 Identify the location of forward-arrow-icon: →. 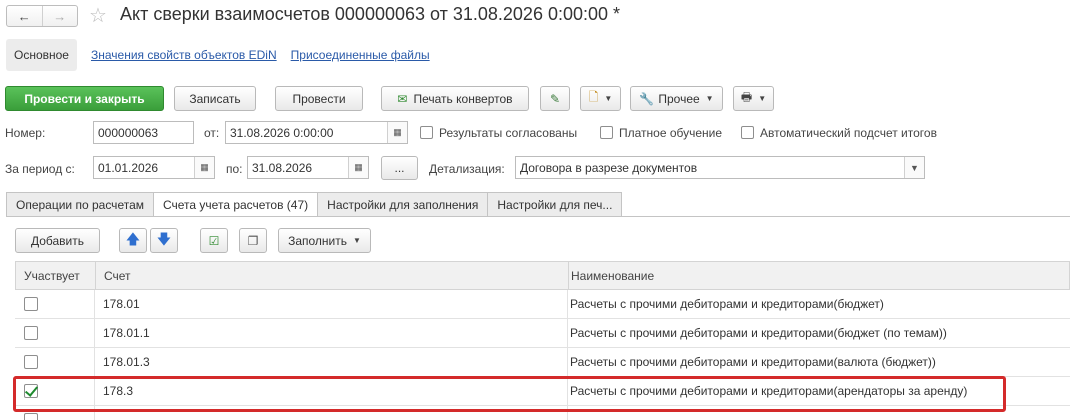
(59, 16).